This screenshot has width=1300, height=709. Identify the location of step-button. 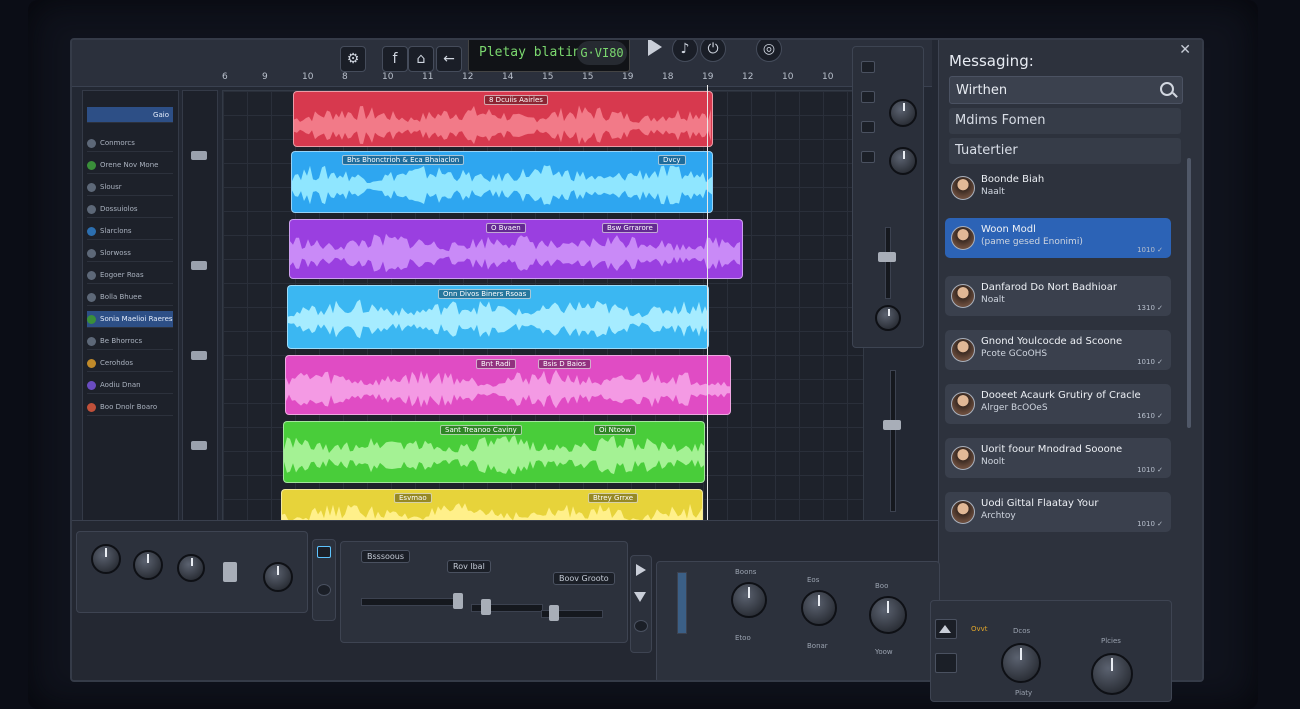
(946, 663).